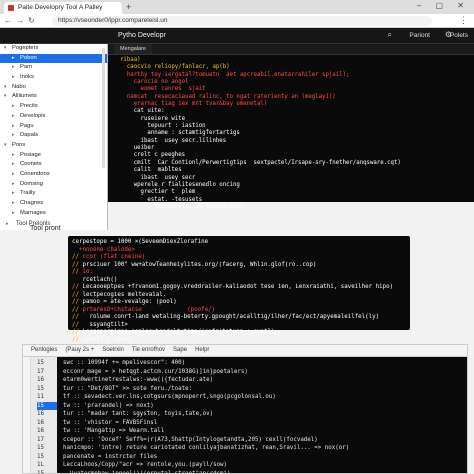 This screenshot has width=474, height=474. What do you see at coordinates (33, 20) in the screenshot?
I see `reload-icon: ↻` at bounding box center [33, 20].